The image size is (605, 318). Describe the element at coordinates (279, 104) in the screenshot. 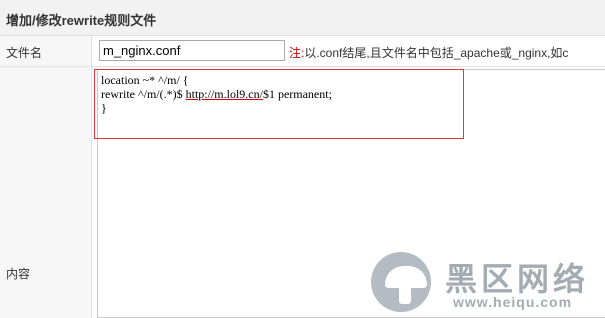

I see `highlight-box` at that location.